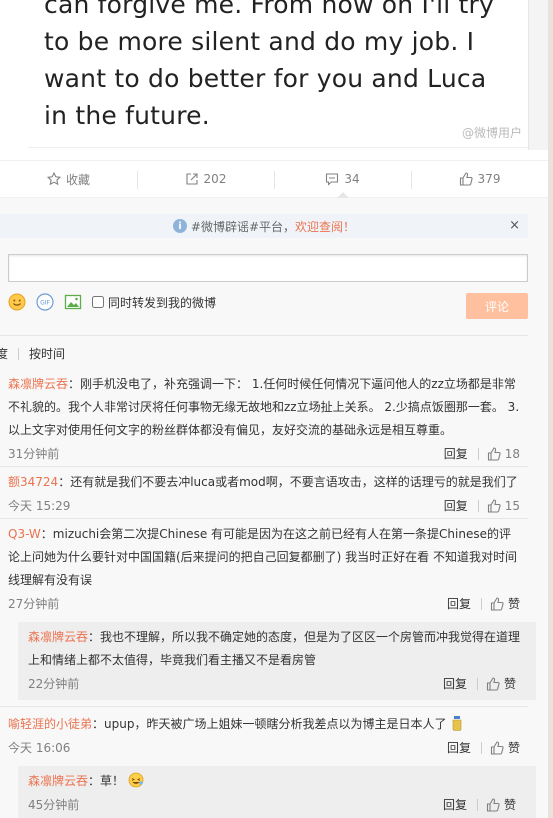 The image size is (553, 818). Describe the element at coordinates (4, 353) in the screenshot. I see `sort-by-hot: 度` at that location.